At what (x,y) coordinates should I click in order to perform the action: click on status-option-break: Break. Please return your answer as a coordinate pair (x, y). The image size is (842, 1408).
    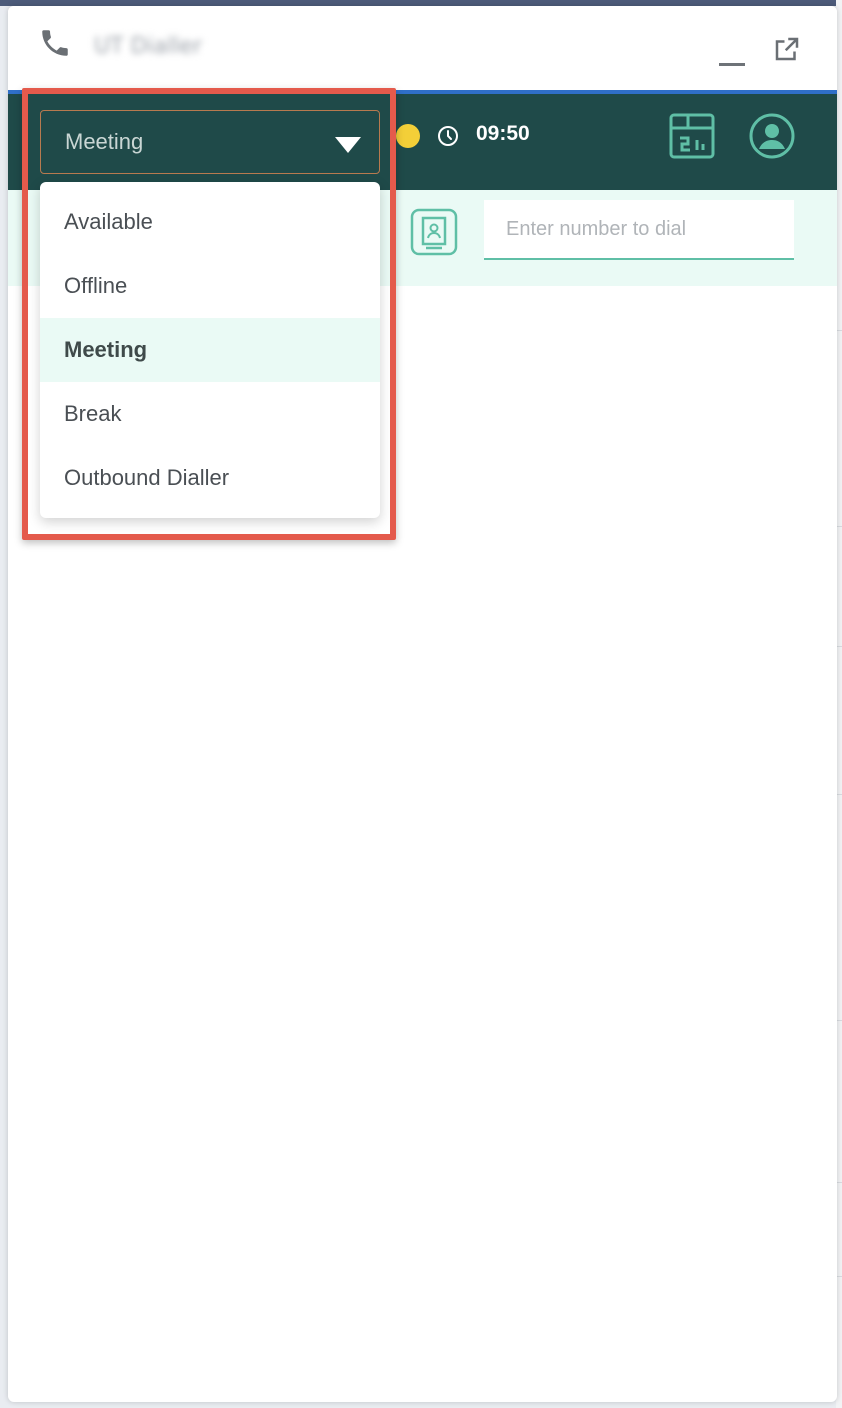
    Looking at the image, I should click on (210, 414).